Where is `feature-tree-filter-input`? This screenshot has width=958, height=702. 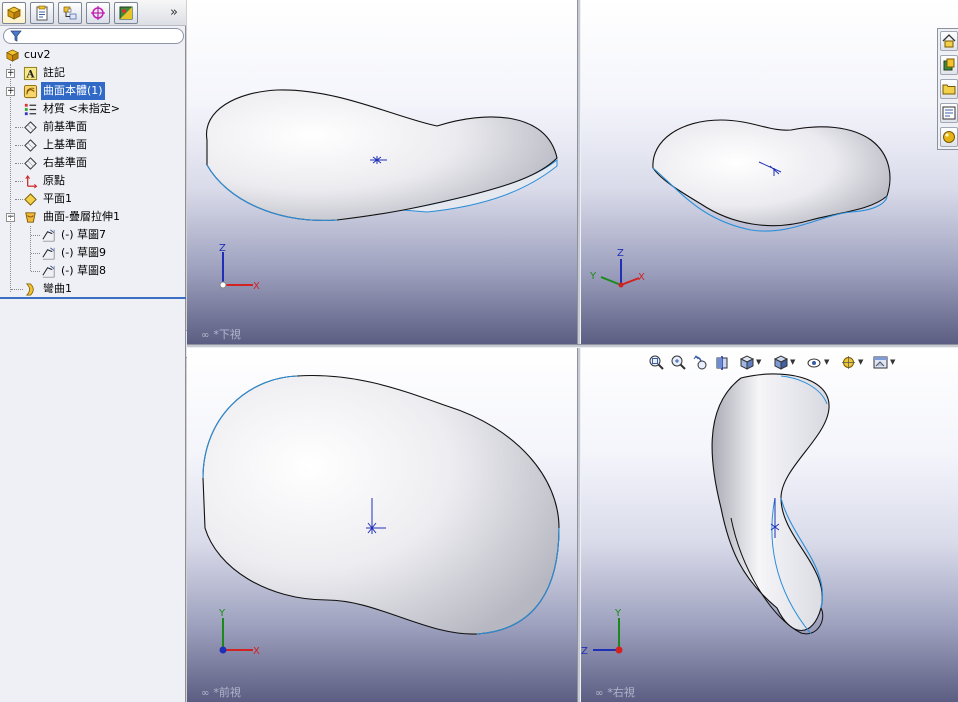
feature-tree-filter-input is located at coordinates (93, 36).